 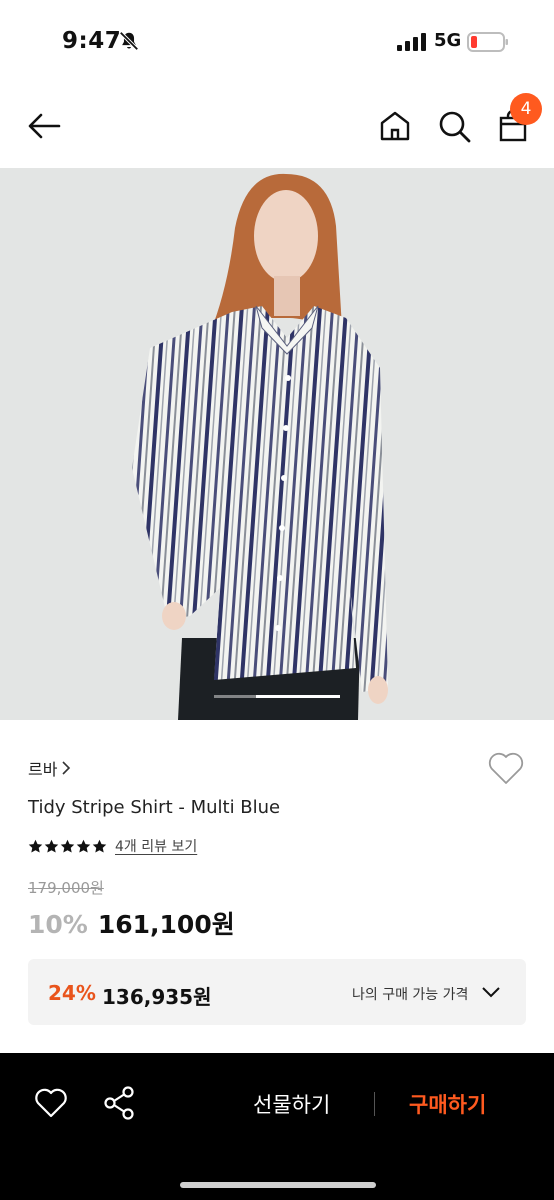 What do you see at coordinates (129, 41) in the screenshot?
I see `bell-slash-icon` at bounding box center [129, 41].